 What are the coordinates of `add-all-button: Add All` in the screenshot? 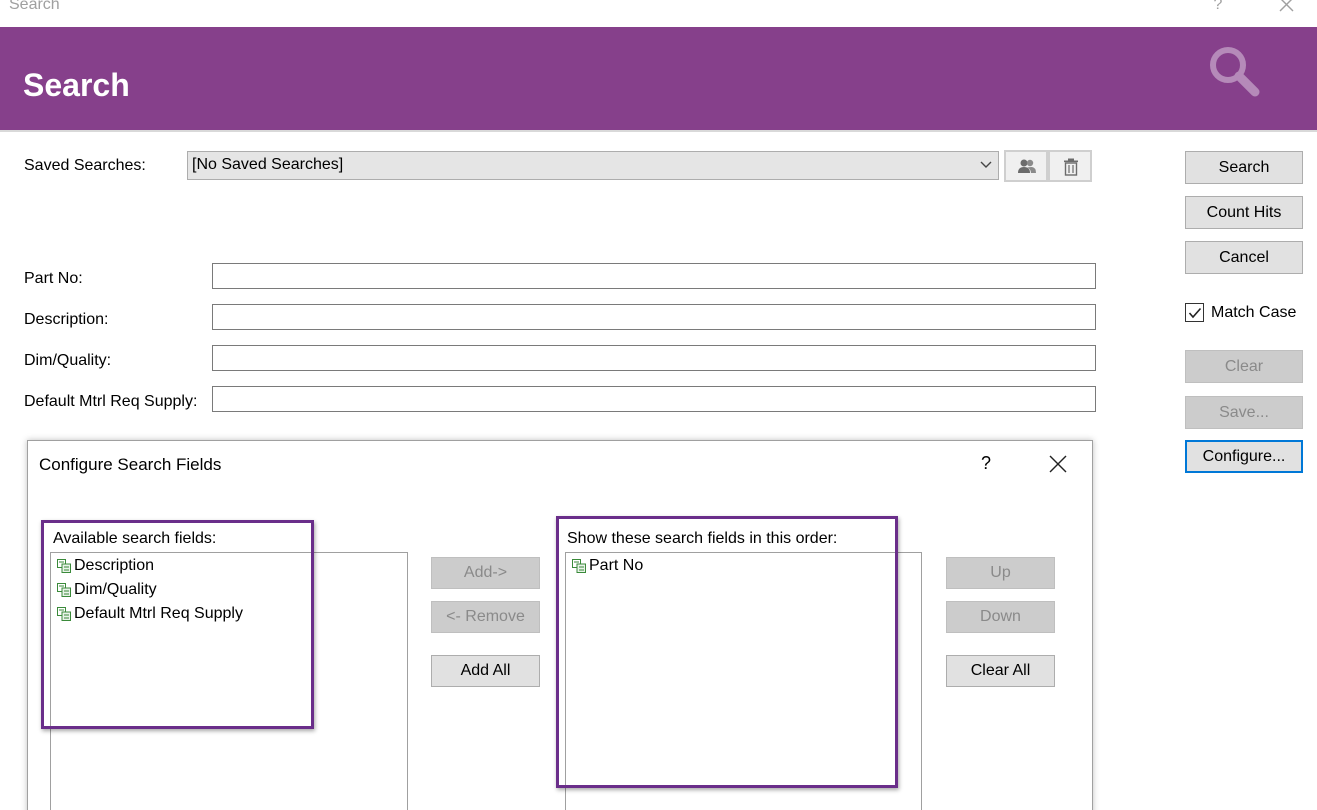 It's located at (485, 671).